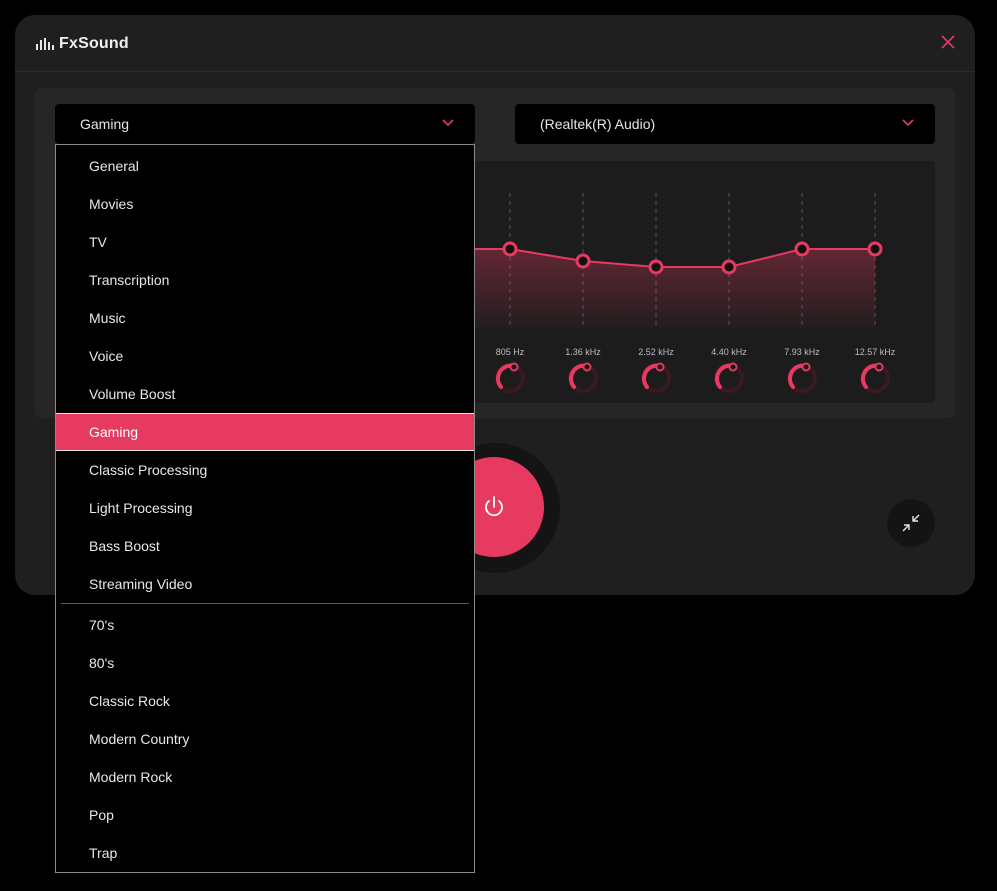 Image resolution: width=997 pixels, height=891 pixels. What do you see at coordinates (495, 43) in the screenshot?
I see `title-bar: FxSound` at bounding box center [495, 43].